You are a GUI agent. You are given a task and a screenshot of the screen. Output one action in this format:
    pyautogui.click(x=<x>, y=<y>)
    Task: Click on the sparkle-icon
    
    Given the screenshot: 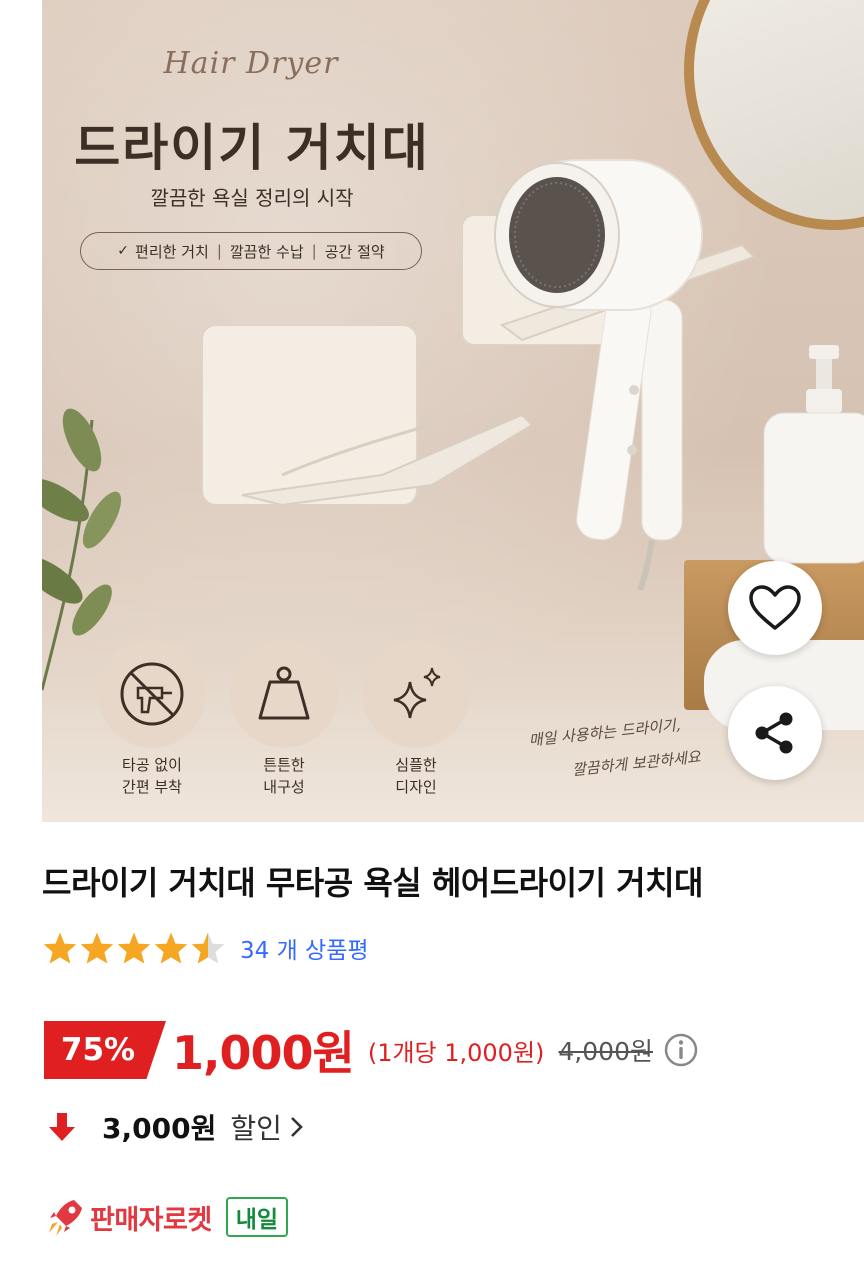 What is the action you would take?
    pyautogui.click(x=417, y=693)
    